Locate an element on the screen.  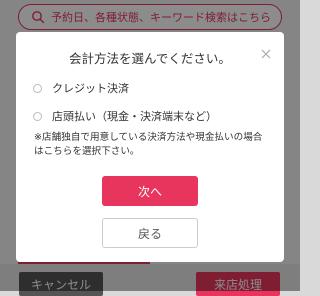
option-label: 店頭払い（現金・決済端末など） is located at coordinates (134, 116).